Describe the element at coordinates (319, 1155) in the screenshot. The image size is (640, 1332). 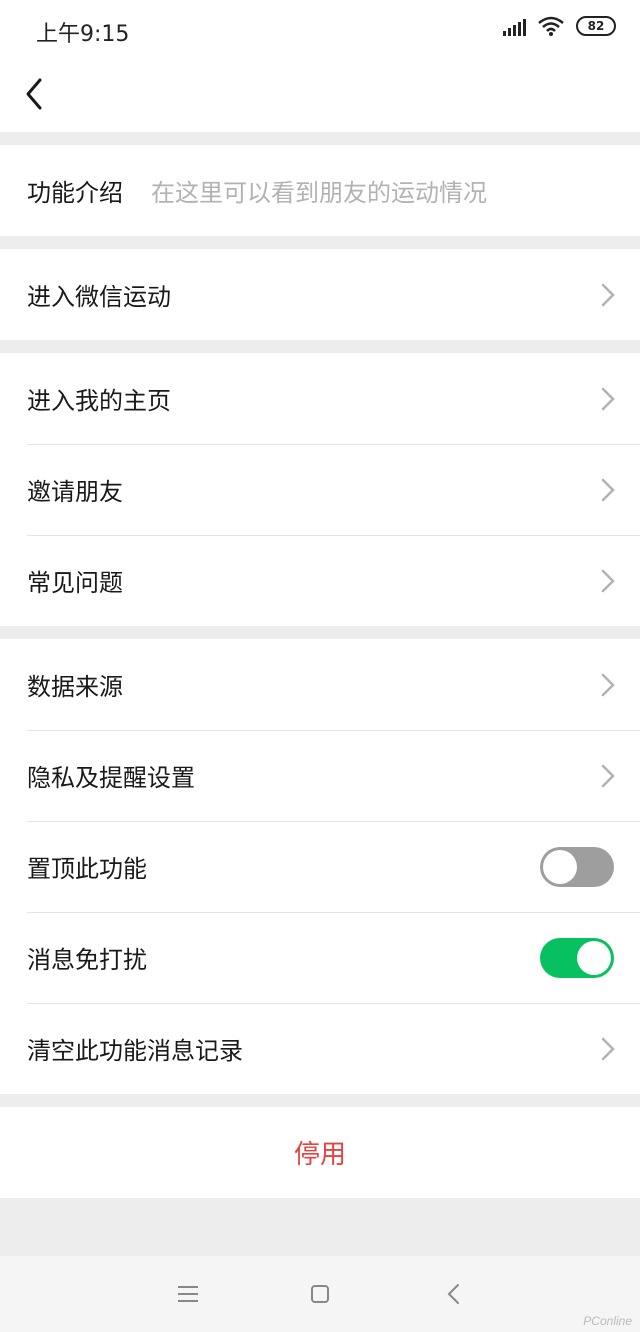
I see `disable-button-label: 停用` at that location.